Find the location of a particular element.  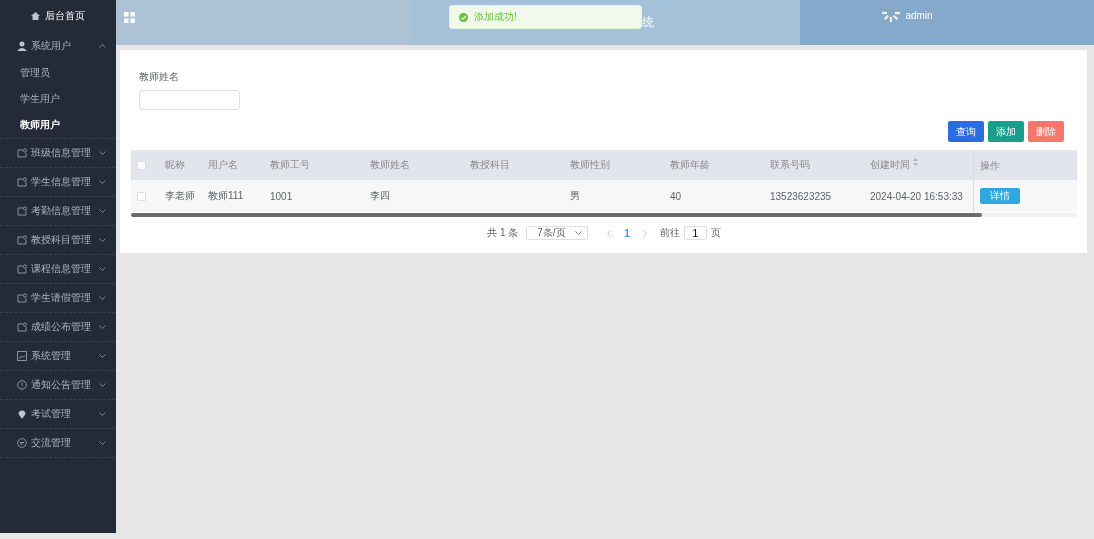

page-suffix: 页 is located at coordinates (715, 233).